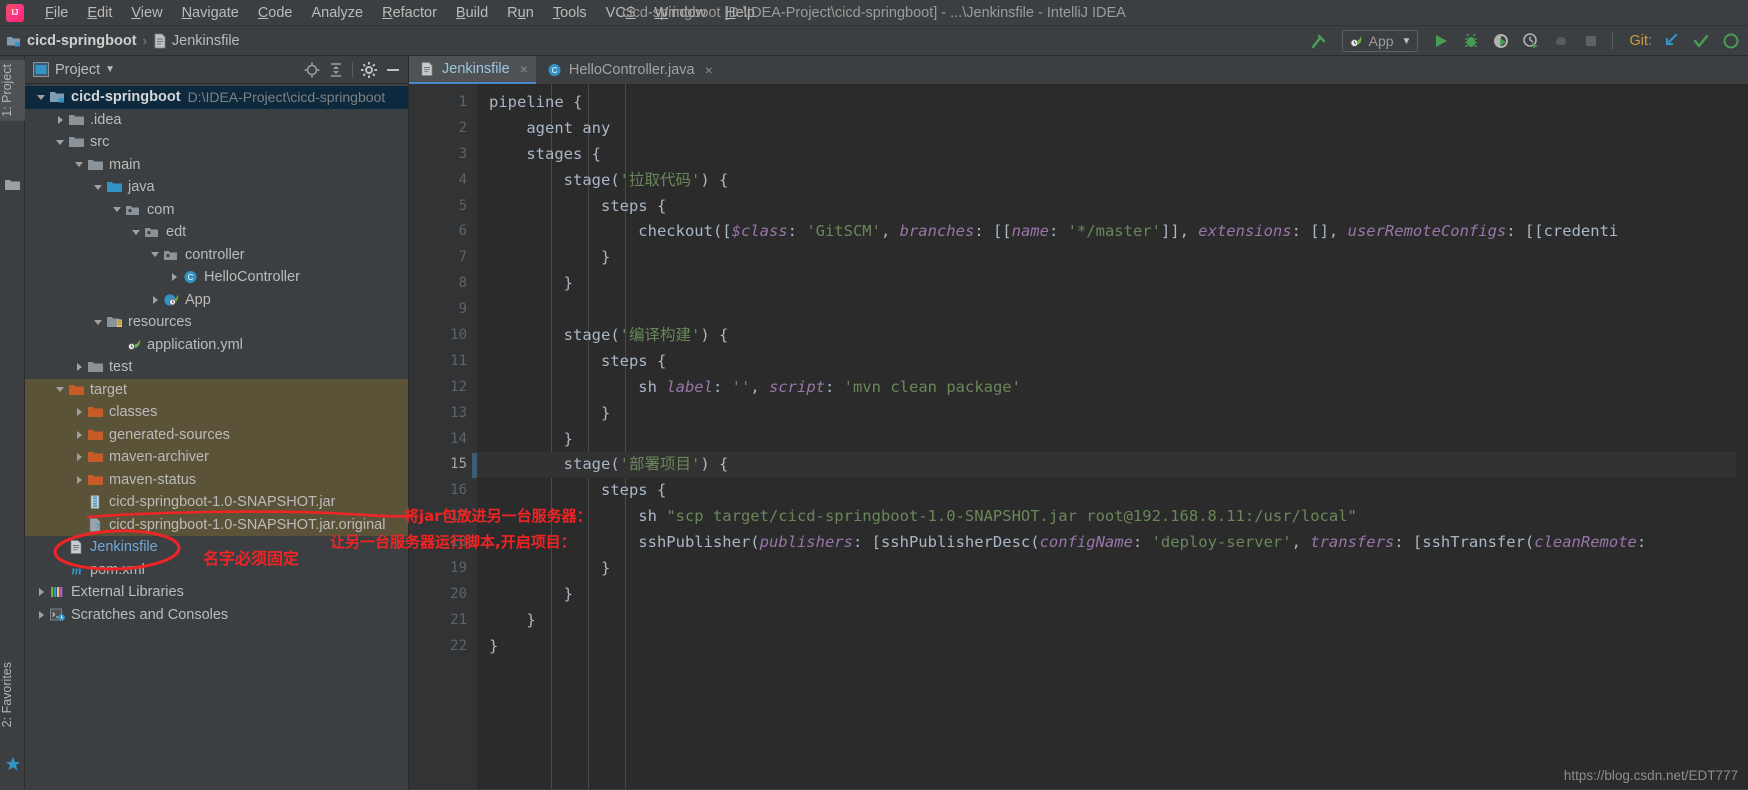 Image resolution: width=1748 pixels, height=790 pixels. I want to click on line-number: 21, so click(443, 621).